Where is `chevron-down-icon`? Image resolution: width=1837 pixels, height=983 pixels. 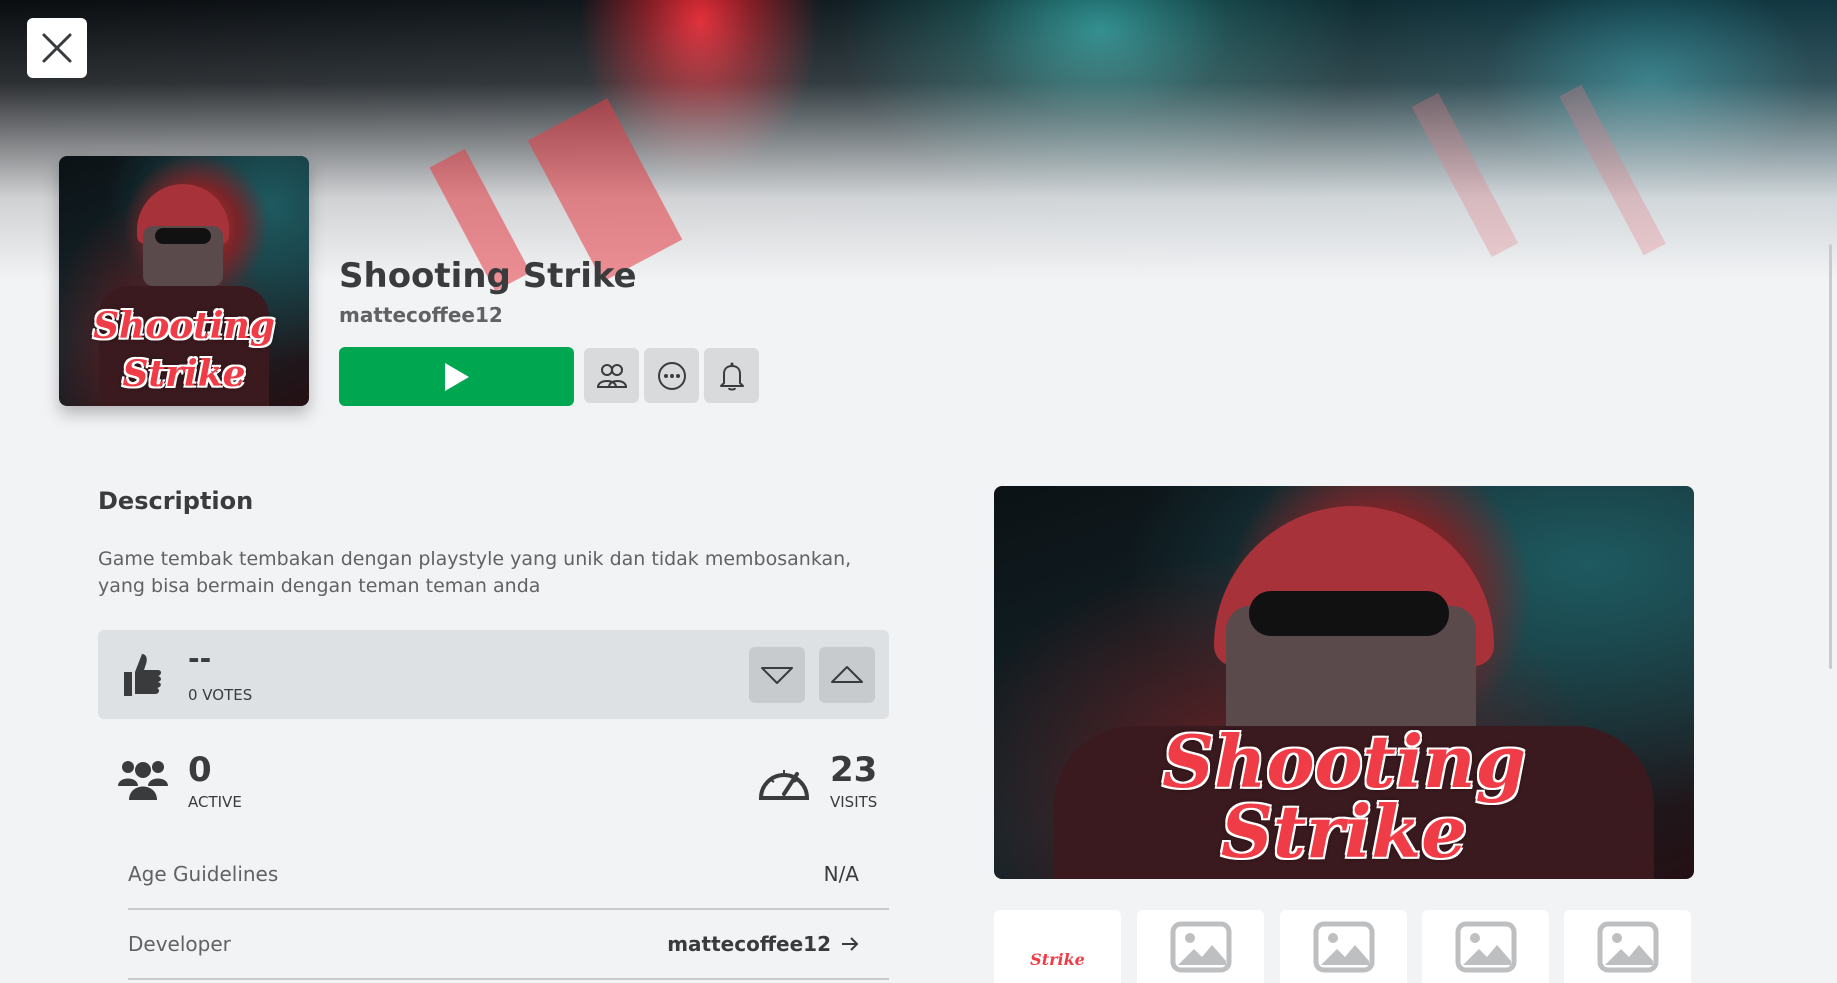
chevron-down-icon is located at coordinates (777, 675).